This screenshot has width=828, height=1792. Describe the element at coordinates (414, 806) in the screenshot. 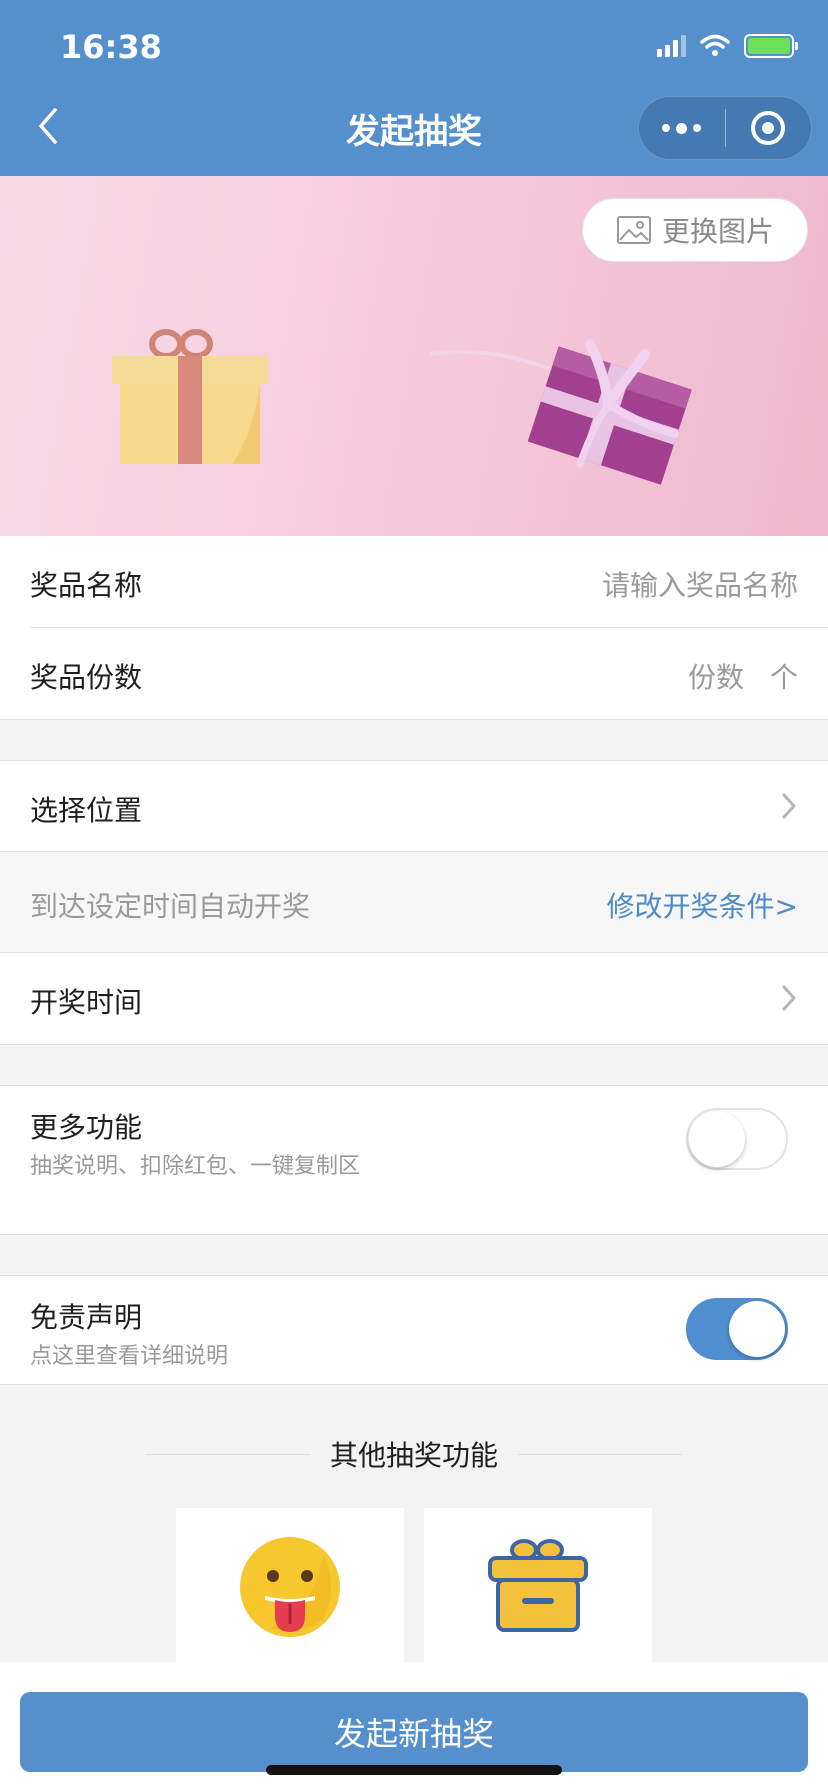

I see `location-row: 选择位置` at that location.